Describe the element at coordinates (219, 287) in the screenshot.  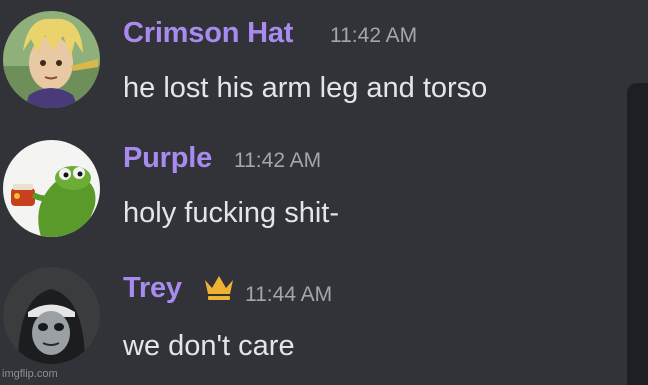
I see `crown-icon` at that location.